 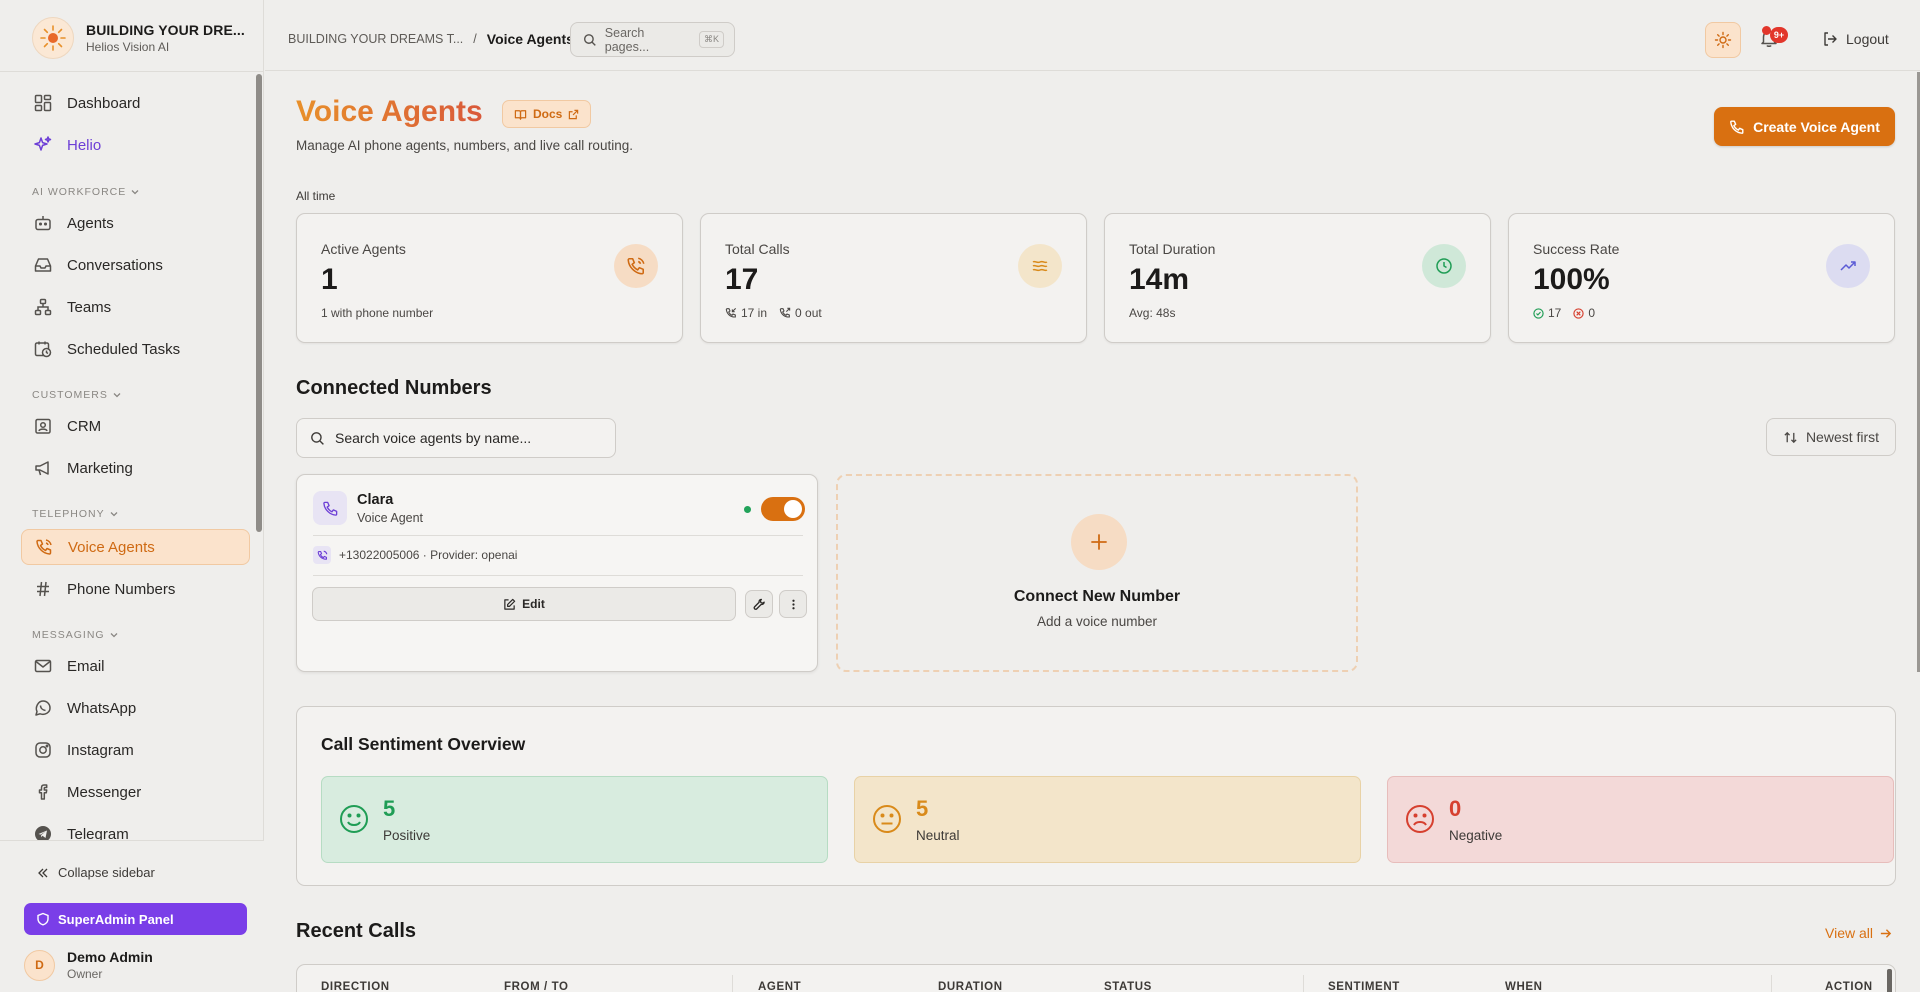 I want to click on sort-button: Newest first, so click(x=1831, y=437).